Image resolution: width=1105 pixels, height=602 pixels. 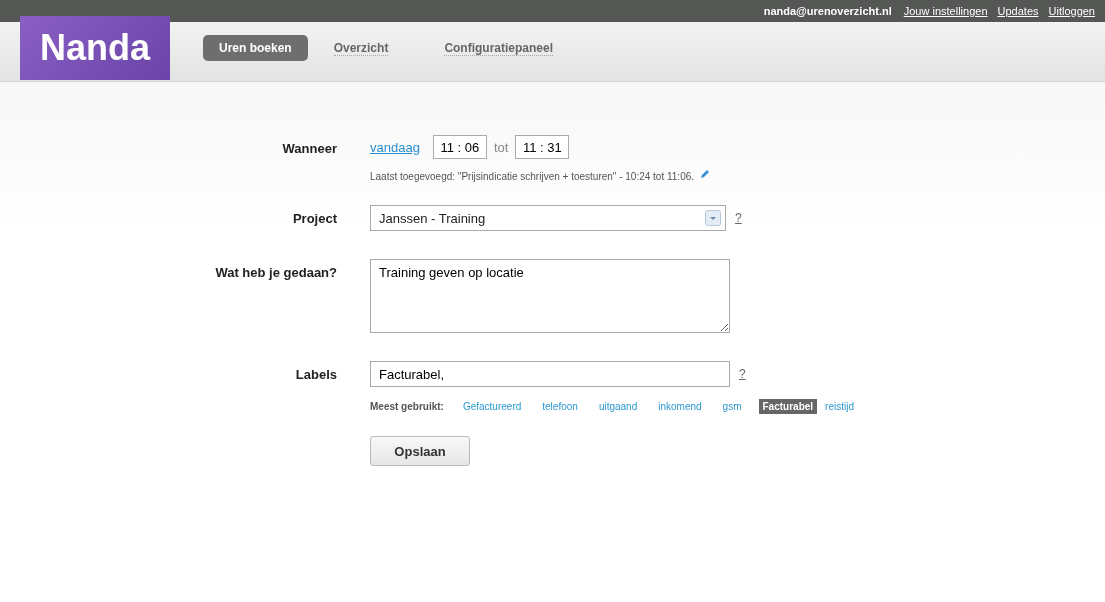 What do you see at coordinates (945, 11) in the screenshot?
I see `top-link: Jouw instellingen` at bounding box center [945, 11].